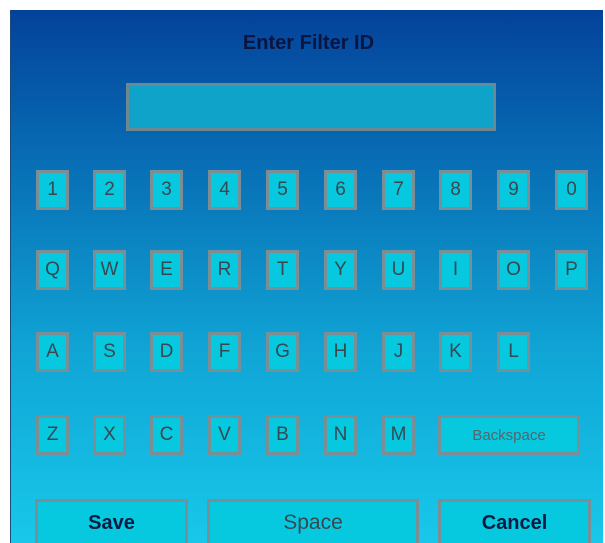 The image size is (605, 543). Describe the element at coordinates (166, 352) in the screenshot. I see `key-d: D` at that location.